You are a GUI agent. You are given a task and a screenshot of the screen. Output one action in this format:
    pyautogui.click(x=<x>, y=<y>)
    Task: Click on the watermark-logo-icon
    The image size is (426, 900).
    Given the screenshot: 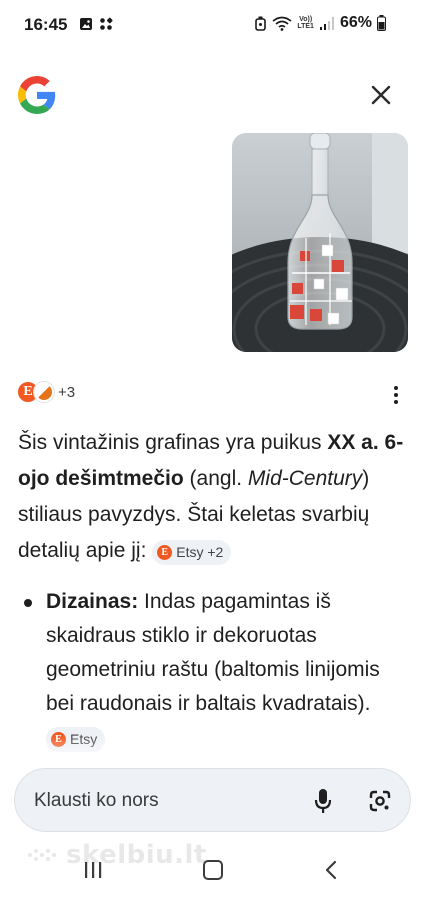 What is the action you would take?
    pyautogui.click(x=42, y=855)
    